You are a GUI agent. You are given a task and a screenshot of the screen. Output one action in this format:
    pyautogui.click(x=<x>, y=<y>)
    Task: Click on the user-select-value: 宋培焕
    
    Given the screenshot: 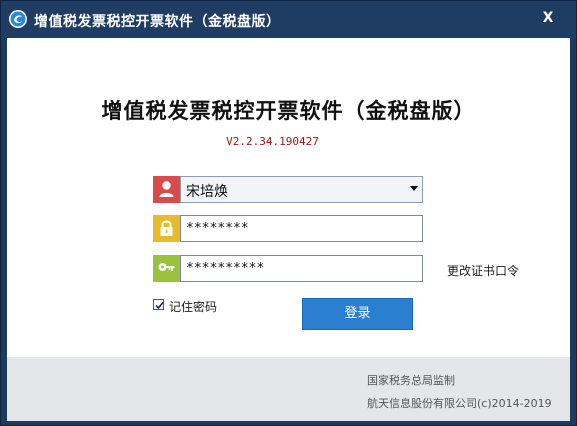 What is the action you would take?
    pyautogui.click(x=207, y=192)
    